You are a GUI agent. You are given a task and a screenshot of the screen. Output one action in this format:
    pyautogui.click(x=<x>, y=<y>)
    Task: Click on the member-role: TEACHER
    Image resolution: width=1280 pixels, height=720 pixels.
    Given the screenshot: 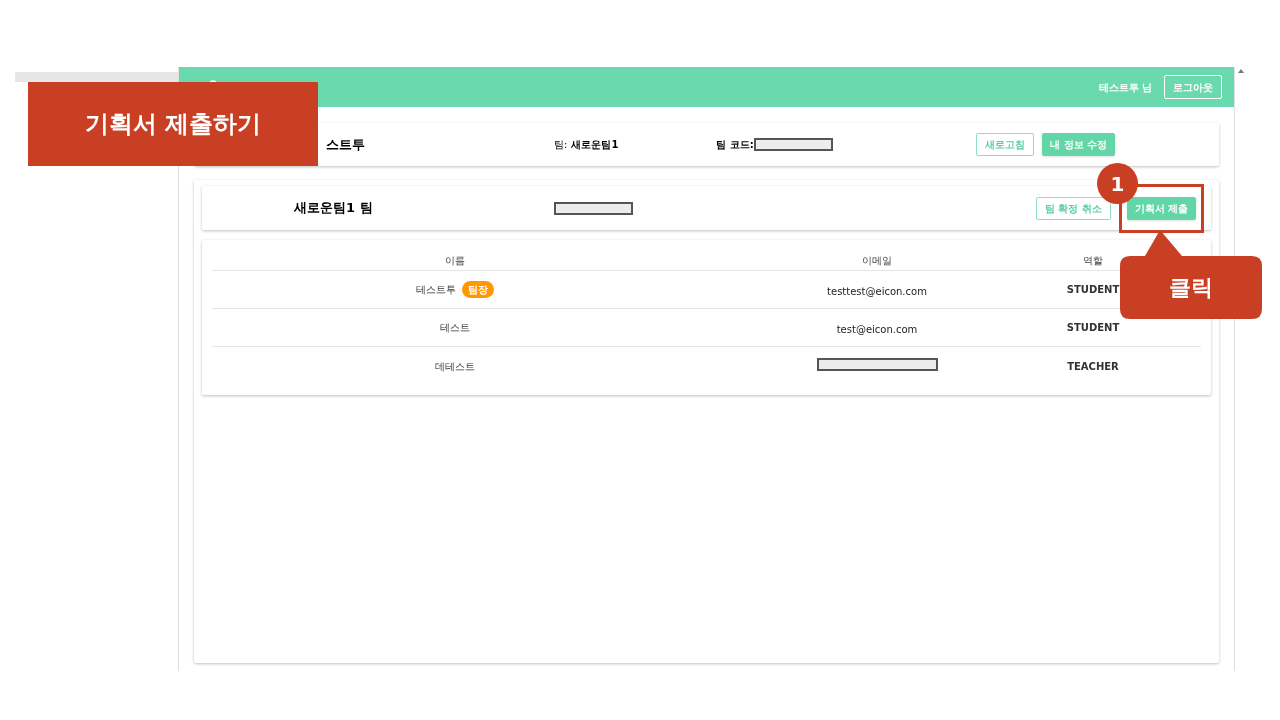 What is the action you would take?
    pyautogui.click(x=1093, y=366)
    